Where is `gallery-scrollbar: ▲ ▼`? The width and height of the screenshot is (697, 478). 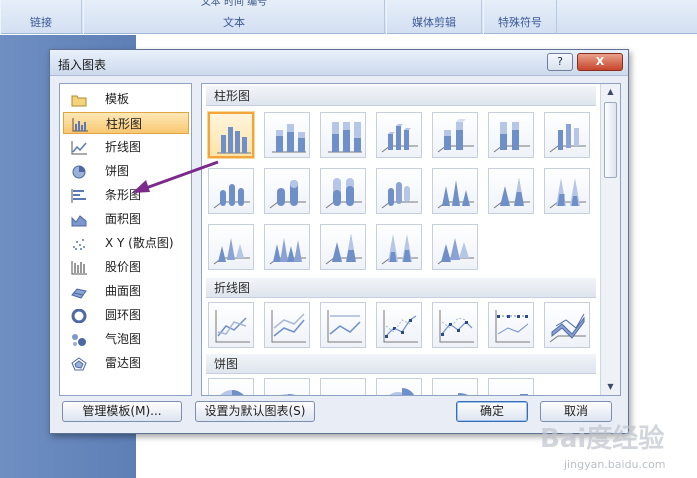
gallery-scrollbar: ▲ ▼ is located at coordinates (610, 239).